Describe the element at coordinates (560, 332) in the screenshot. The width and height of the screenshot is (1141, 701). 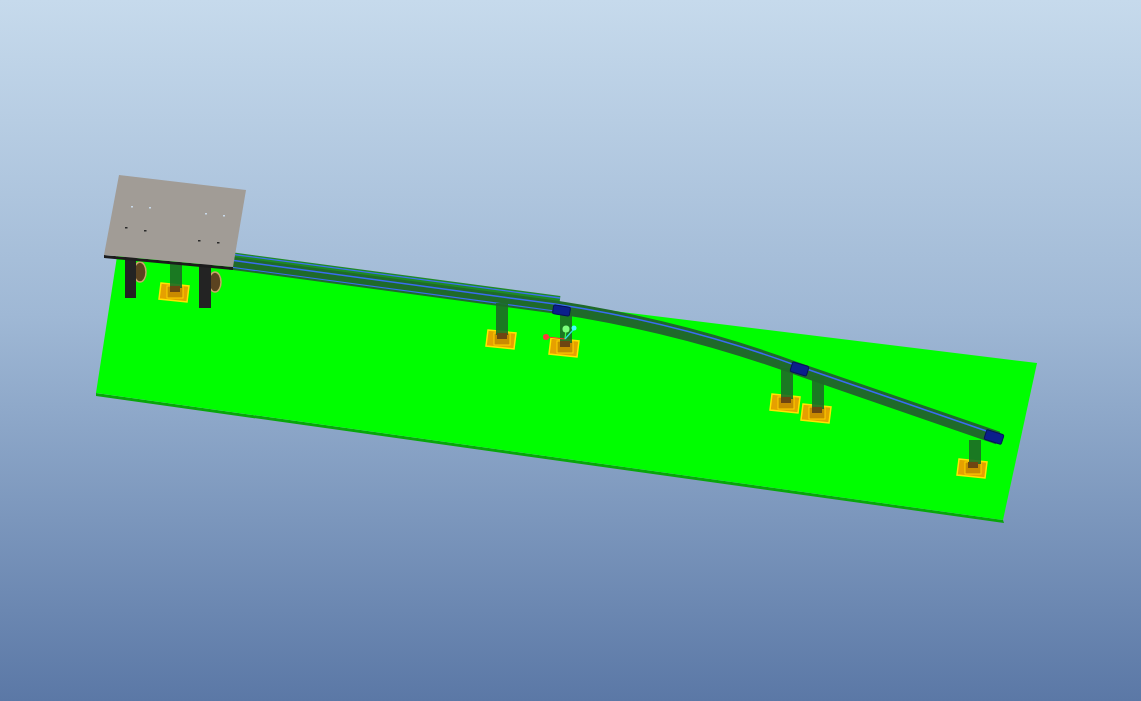
I see `axis-triad-icon` at that location.